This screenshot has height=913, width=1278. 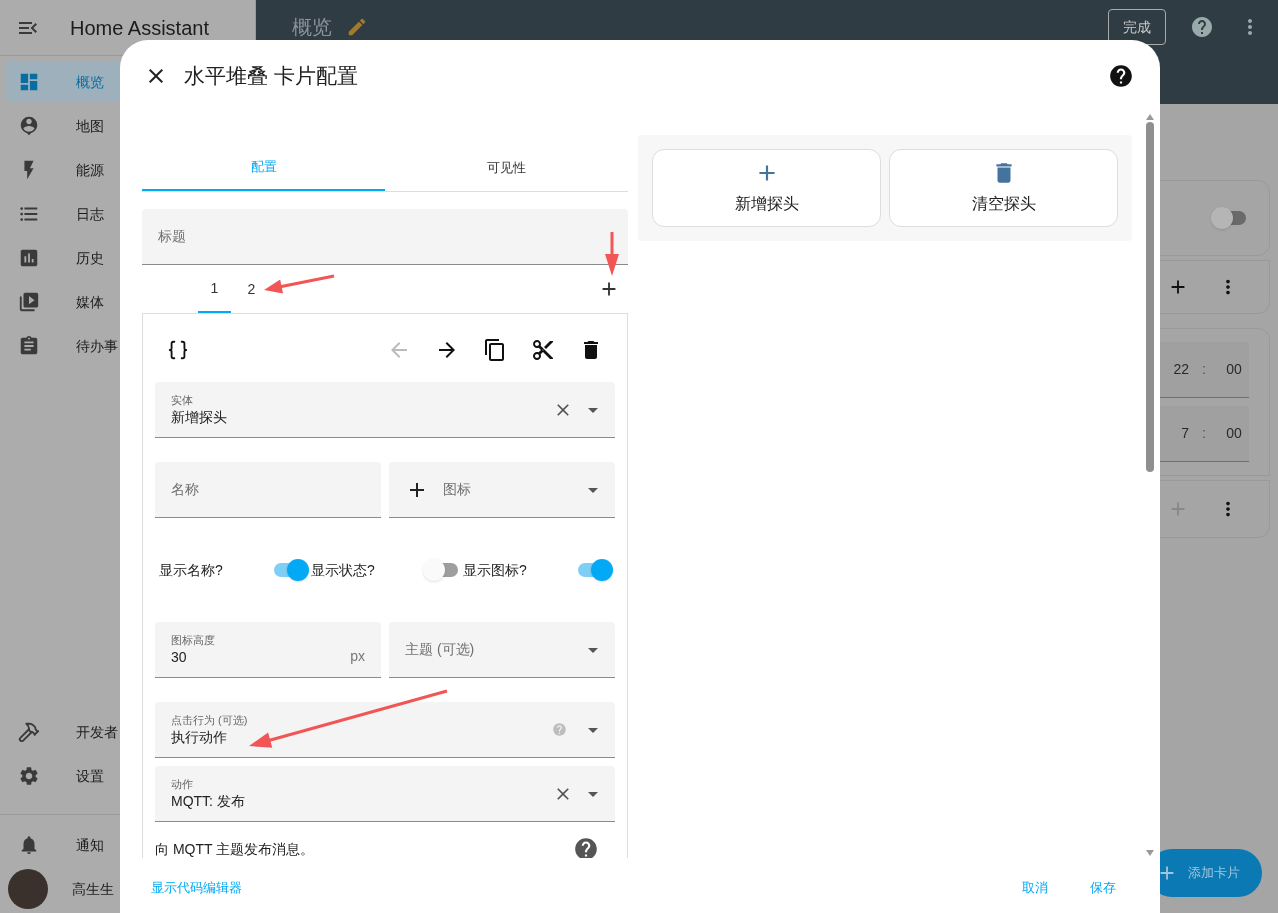 I want to click on toggle-label: 显示图标?, so click(x=495, y=570).